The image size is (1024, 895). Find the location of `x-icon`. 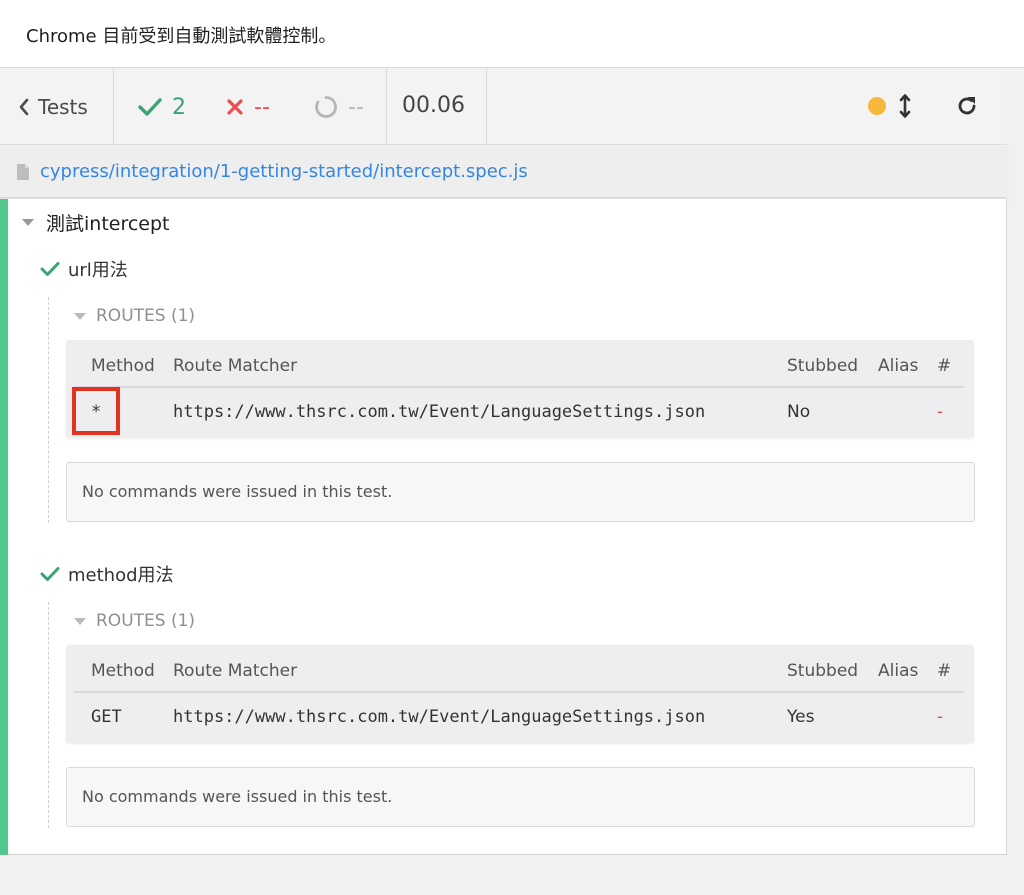

x-icon is located at coordinates (235, 107).